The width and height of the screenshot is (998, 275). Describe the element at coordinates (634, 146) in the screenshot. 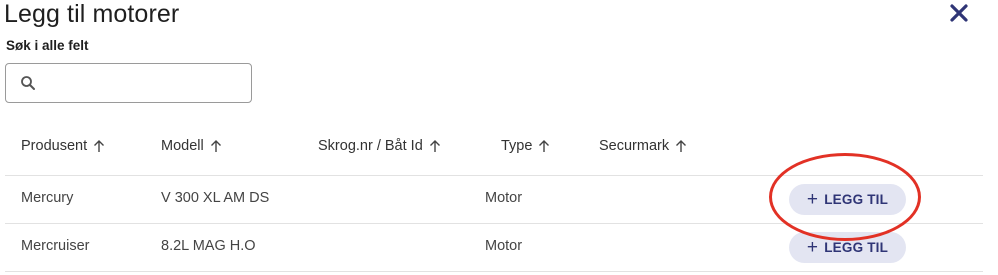

I see `column-header-label: Securmark` at that location.